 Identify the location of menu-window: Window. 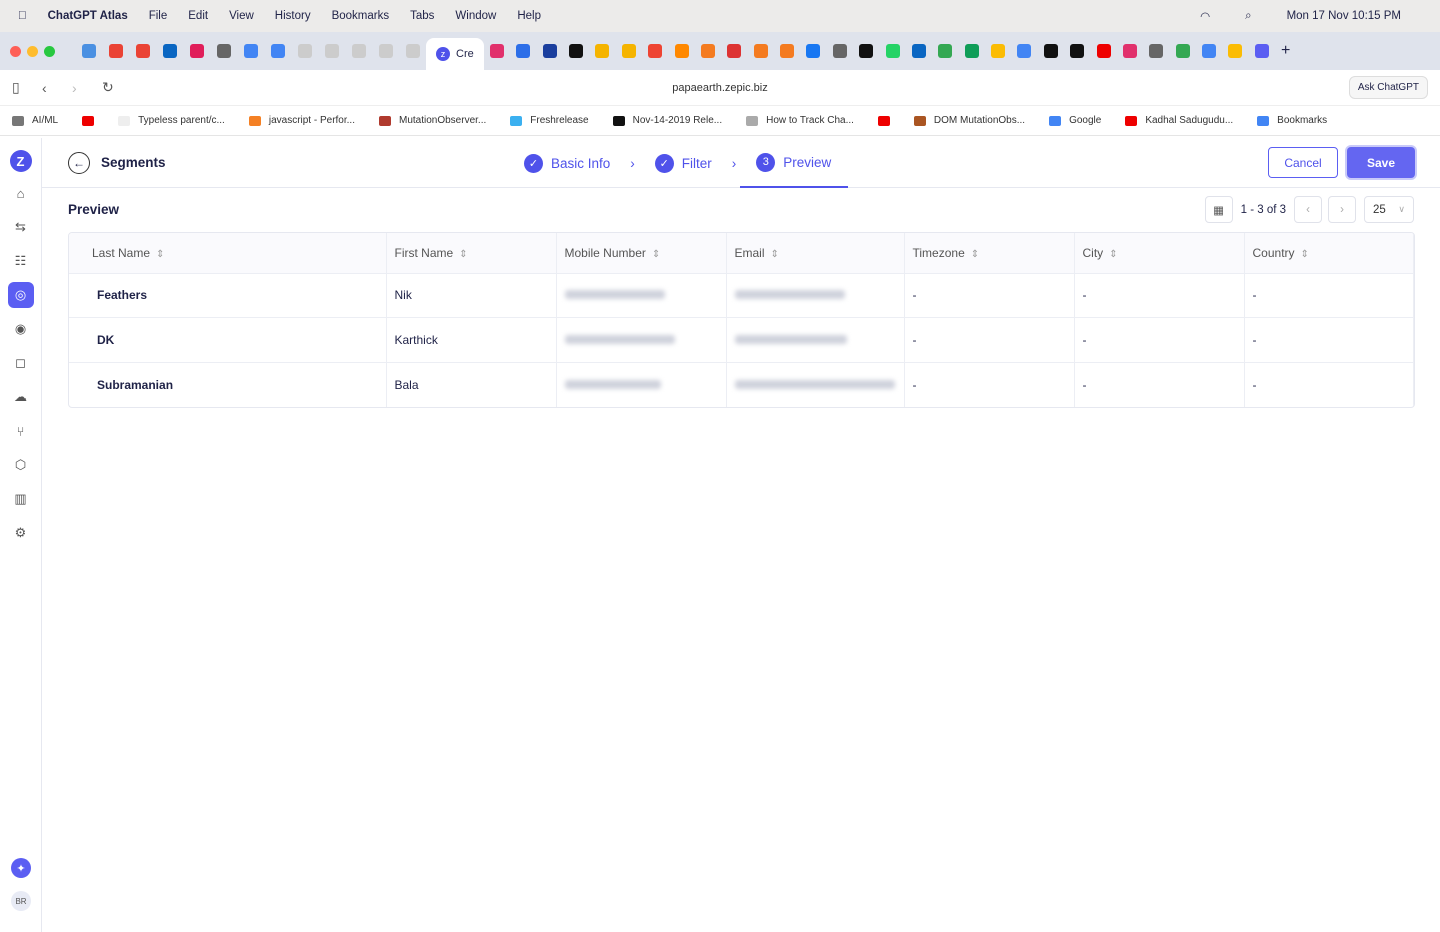
(475, 16).